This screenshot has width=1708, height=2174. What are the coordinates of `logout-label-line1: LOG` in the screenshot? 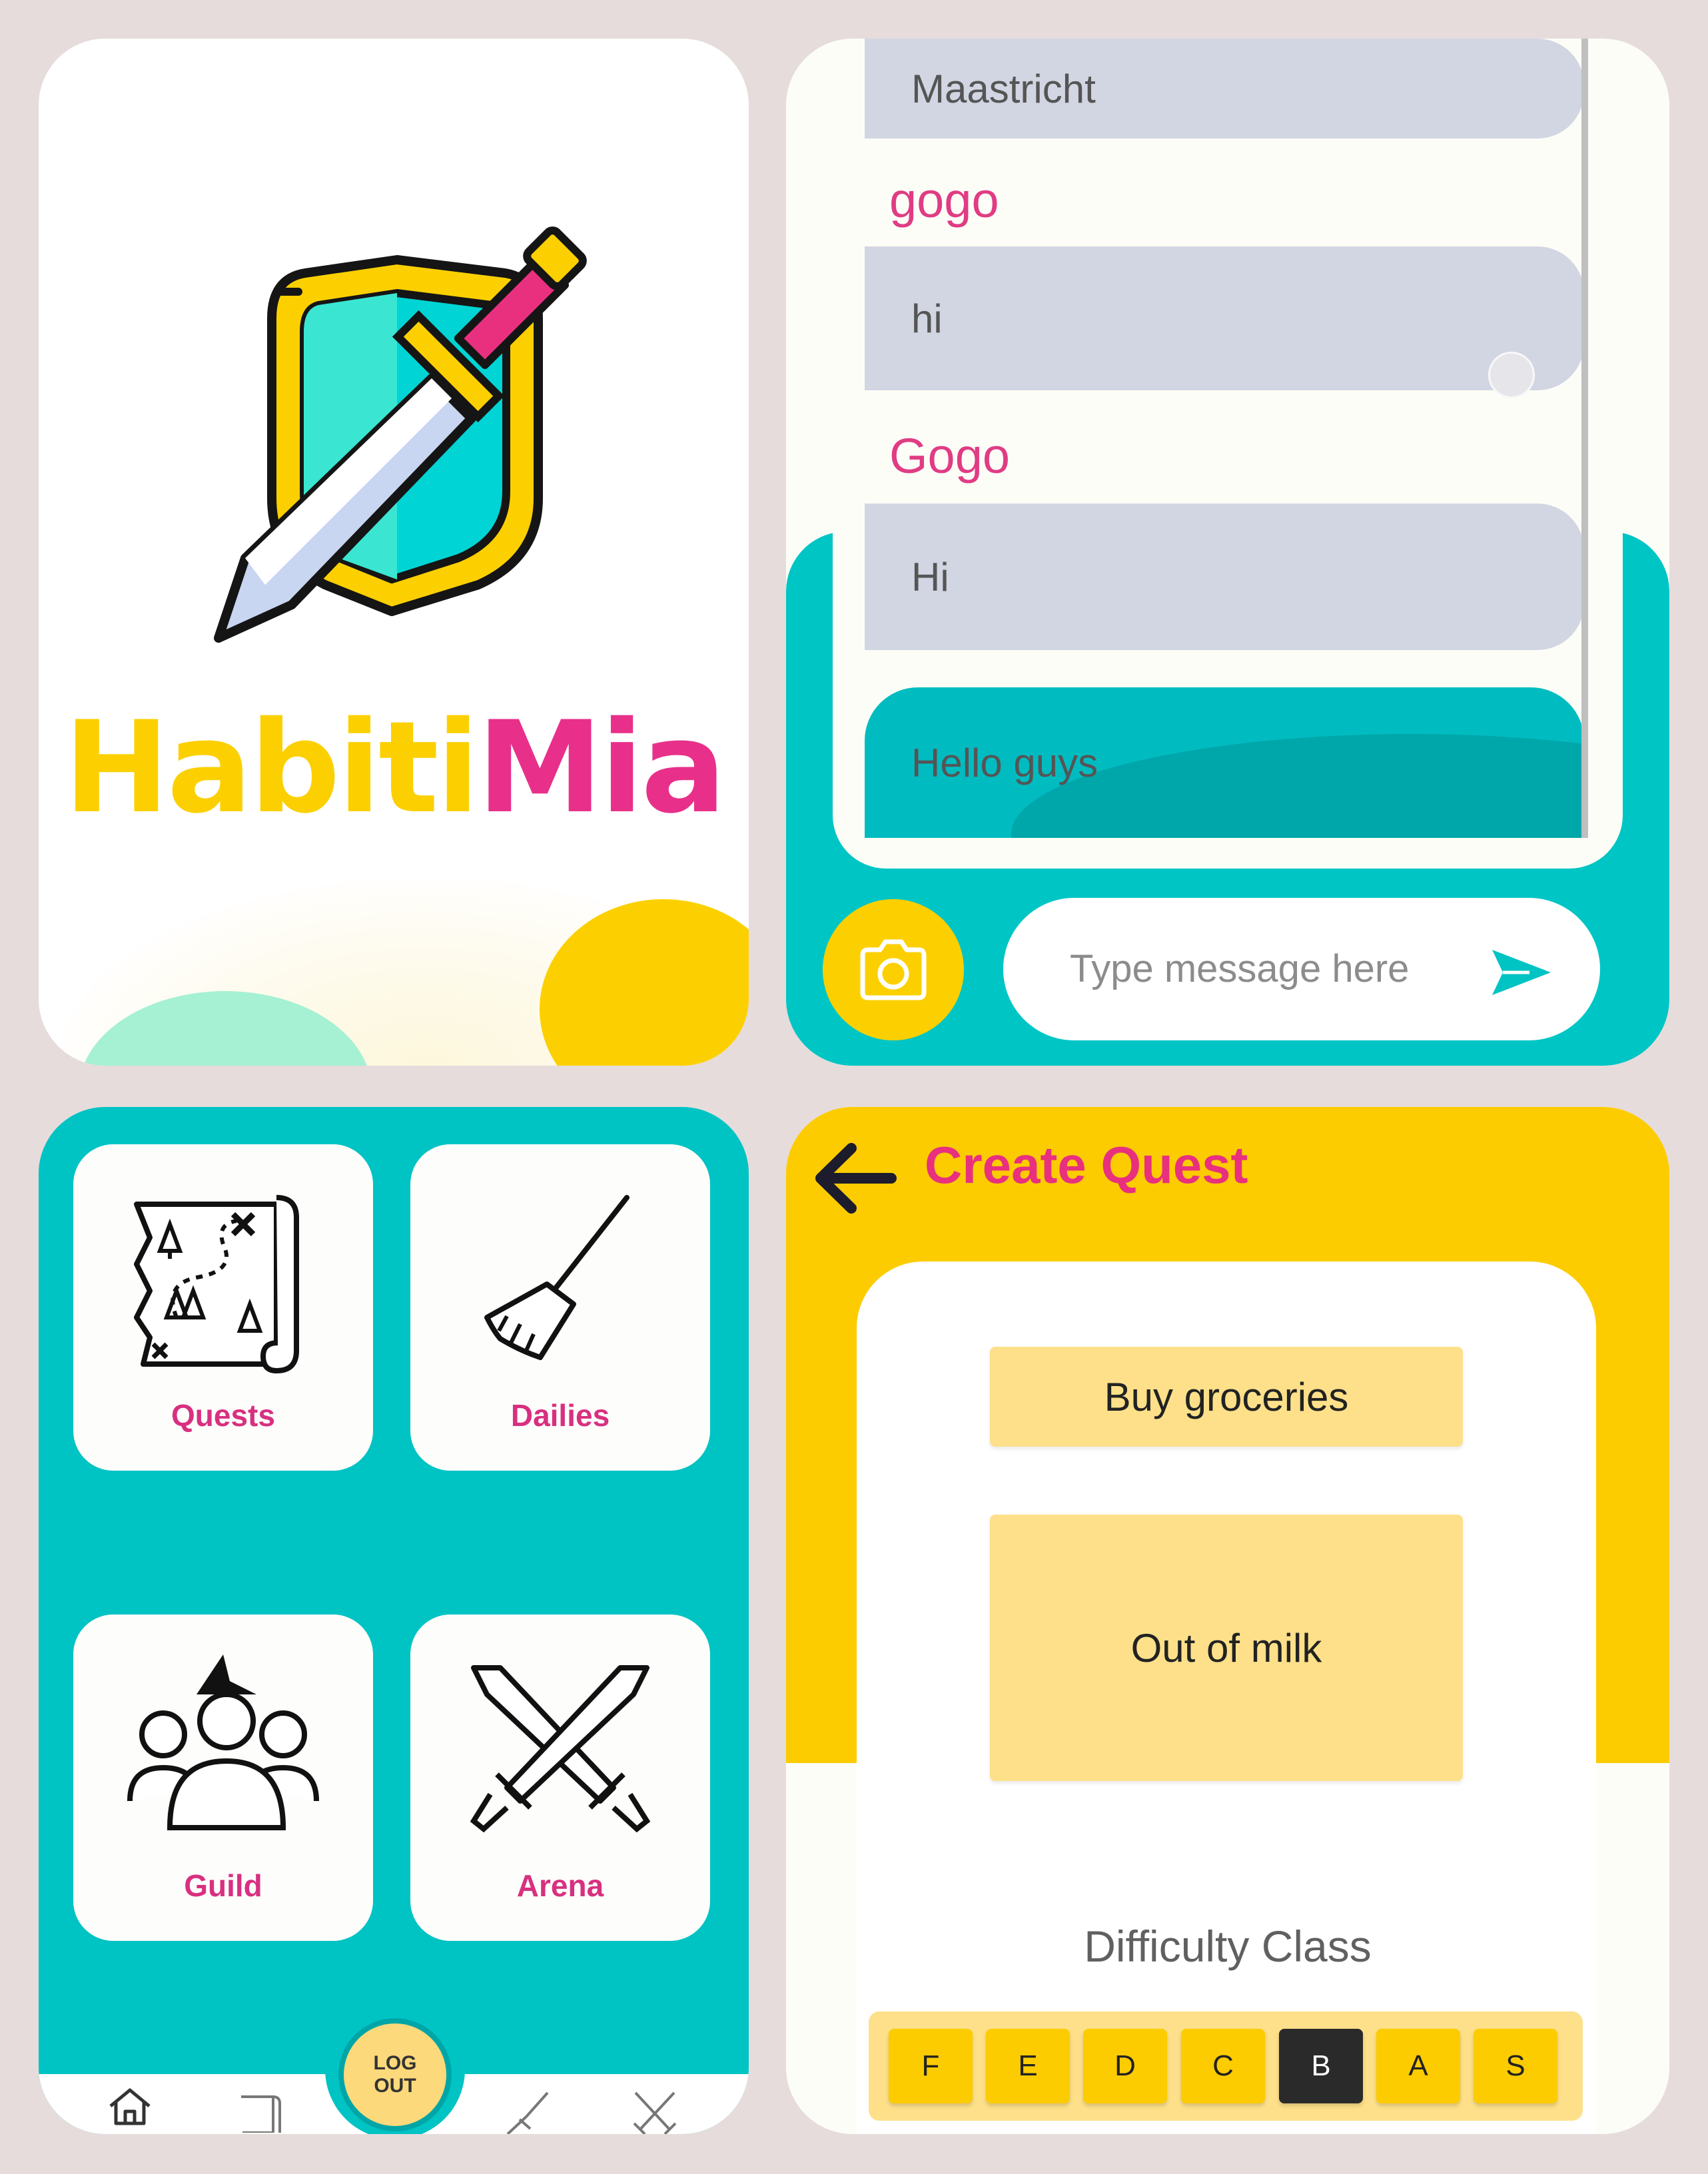 It's located at (395, 2062).